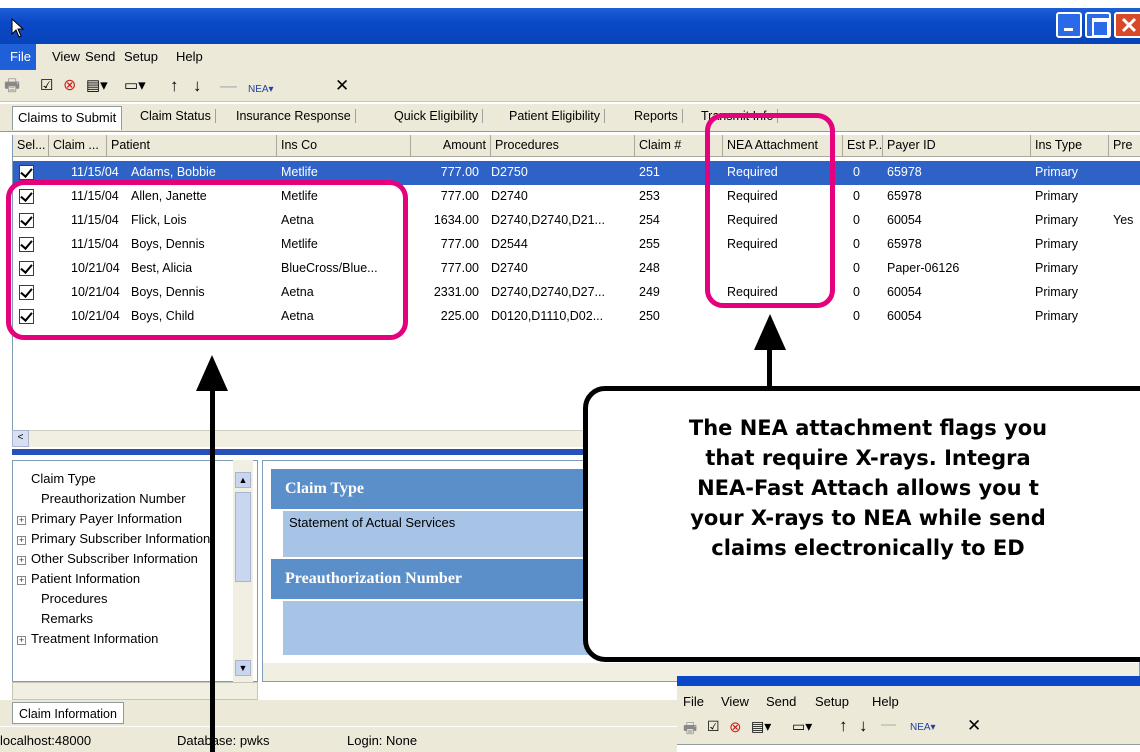 Image resolution: width=1140 pixels, height=752 pixels. Describe the element at coordinates (67, 618) in the screenshot. I see `tree-item: Remarks` at that location.